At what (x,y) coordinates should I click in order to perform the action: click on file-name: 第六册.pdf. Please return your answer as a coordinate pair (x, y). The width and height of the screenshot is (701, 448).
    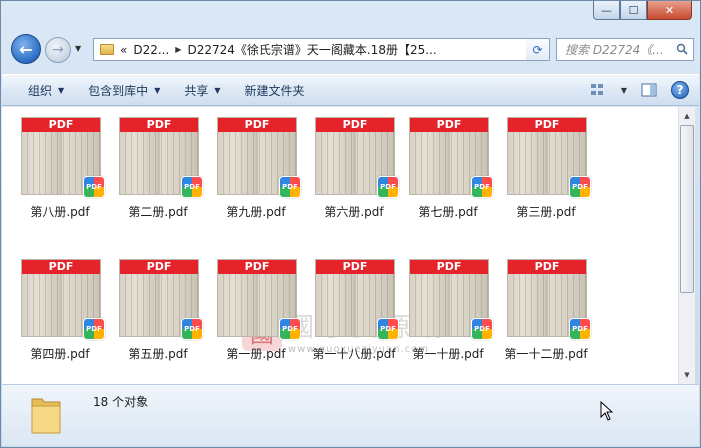
    Looking at the image, I should click on (354, 212).